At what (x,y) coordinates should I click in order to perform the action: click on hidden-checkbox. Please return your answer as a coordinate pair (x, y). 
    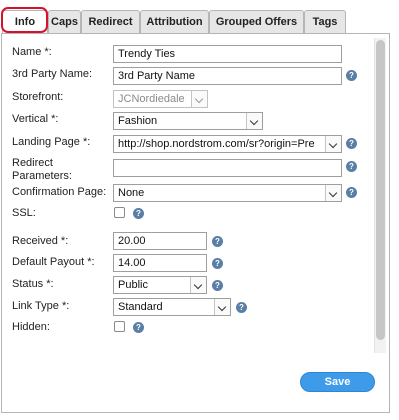
    Looking at the image, I should click on (119, 326).